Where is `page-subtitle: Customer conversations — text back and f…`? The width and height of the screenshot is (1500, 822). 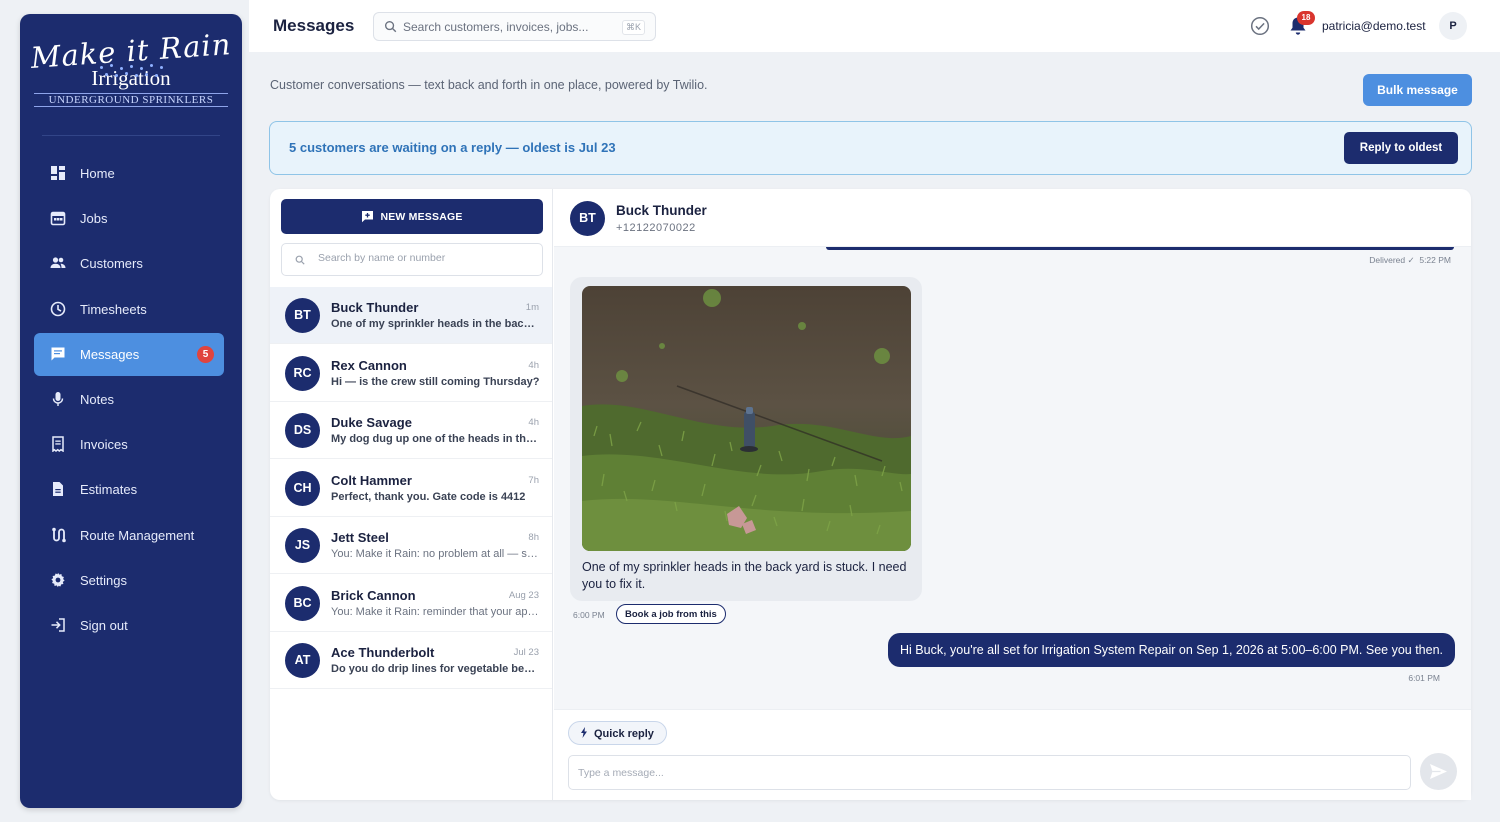 page-subtitle: Customer conversations — text back and f… is located at coordinates (489, 85).